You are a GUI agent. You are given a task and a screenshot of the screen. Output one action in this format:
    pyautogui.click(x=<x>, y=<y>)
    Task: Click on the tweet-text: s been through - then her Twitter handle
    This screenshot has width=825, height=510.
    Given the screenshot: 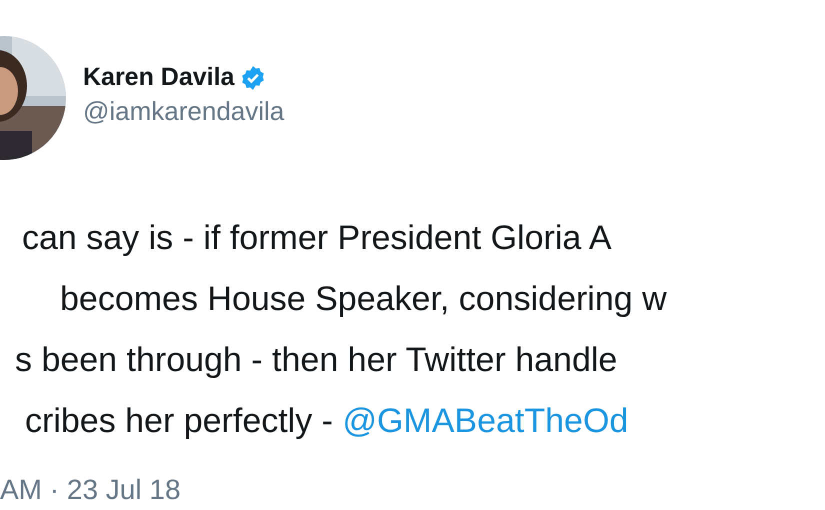 What is the action you would take?
    pyautogui.click(x=316, y=360)
    